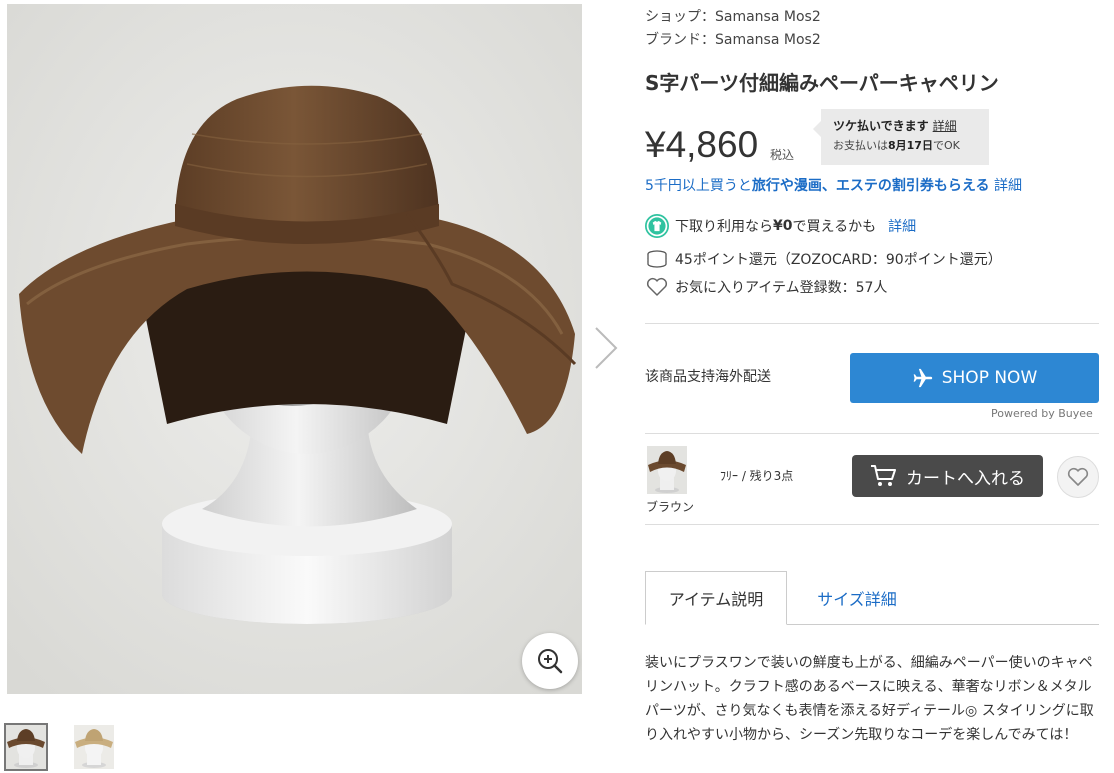 The height and width of the screenshot is (773, 1114). What do you see at coordinates (702, 144) in the screenshot?
I see `product-price: ¥4,860` at bounding box center [702, 144].